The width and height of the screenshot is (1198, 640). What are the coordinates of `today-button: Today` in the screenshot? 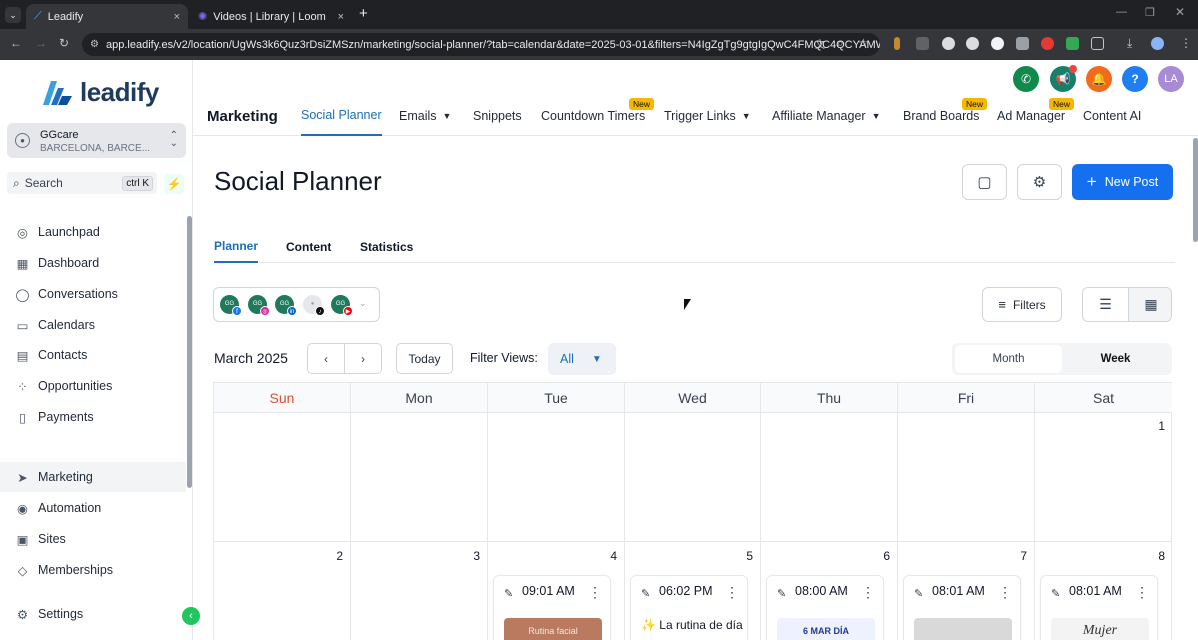 It's located at (424, 358).